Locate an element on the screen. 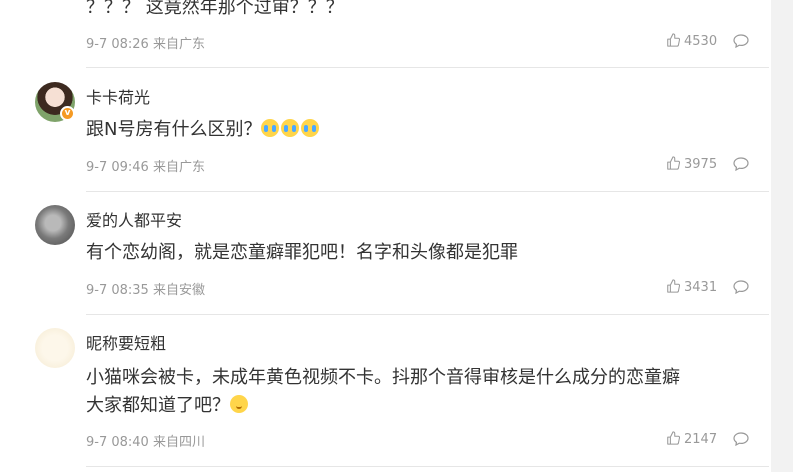 The width and height of the screenshot is (793, 472). comment-username: 昵称要短粗 is located at coordinates (126, 342).